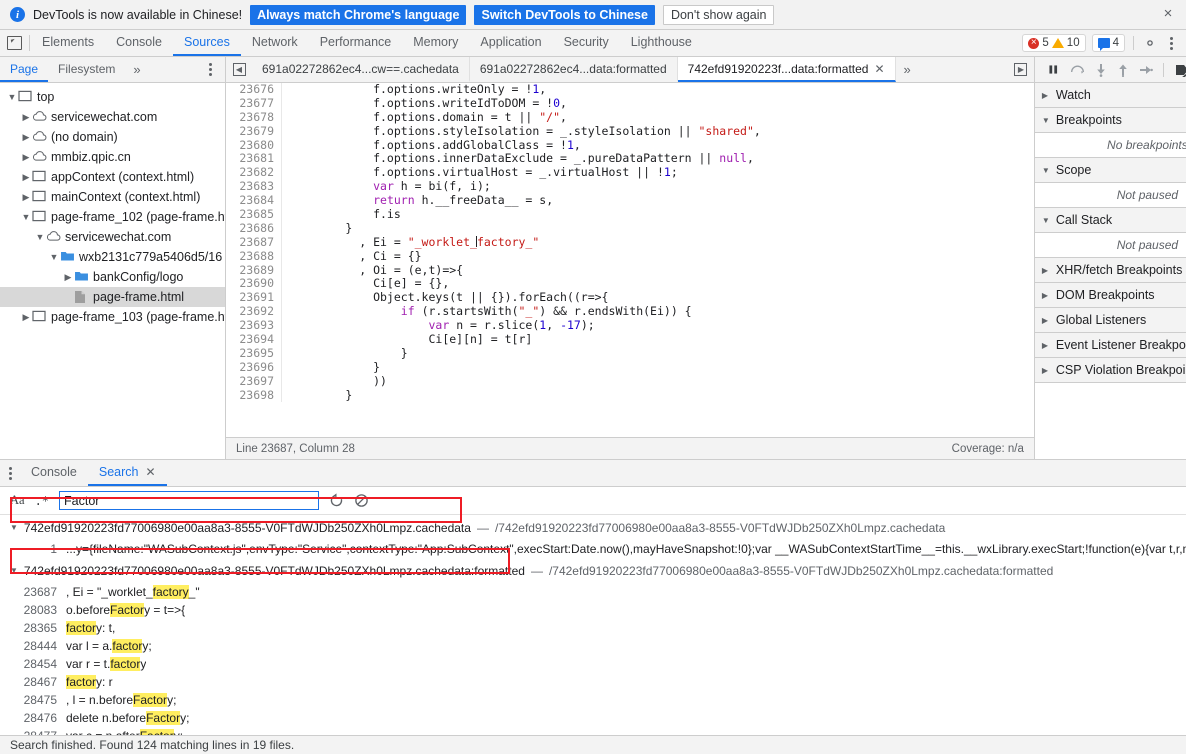 The height and width of the screenshot is (754, 1186). What do you see at coordinates (593, 628) in the screenshot?
I see `search-result-line: 28365 factory: t,` at bounding box center [593, 628].